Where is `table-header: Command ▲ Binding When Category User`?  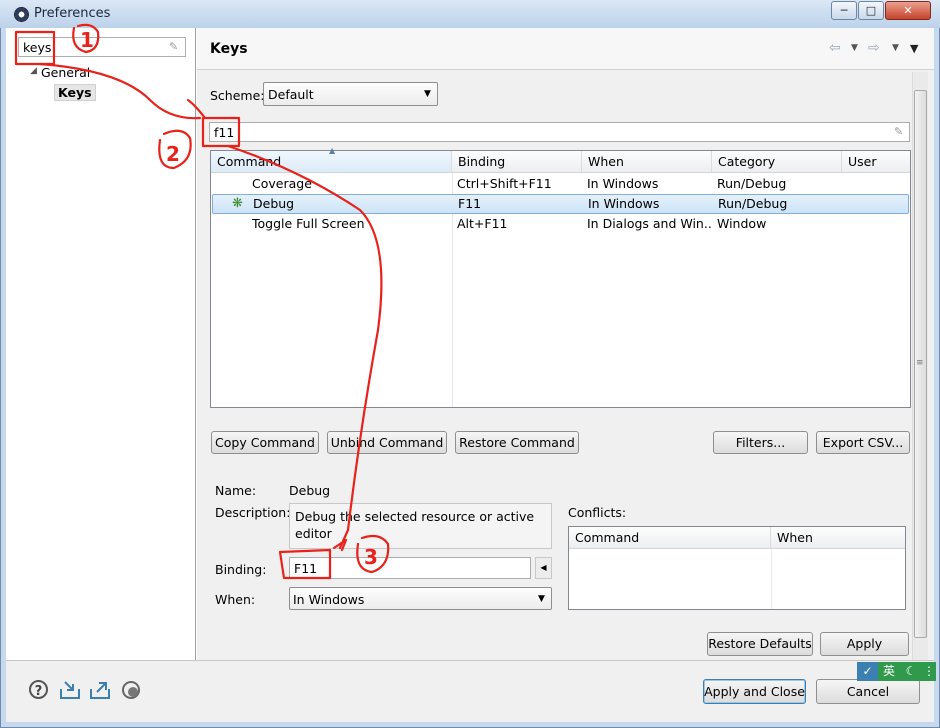 table-header: Command ▲ Binding When Category User is located at coordinates (560, 159).